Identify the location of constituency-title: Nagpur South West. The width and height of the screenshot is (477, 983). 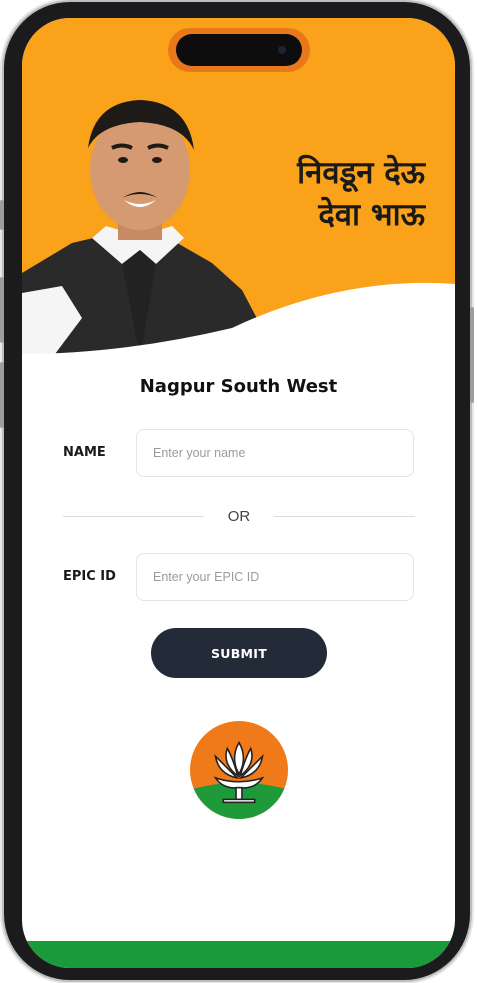
(238, 386).